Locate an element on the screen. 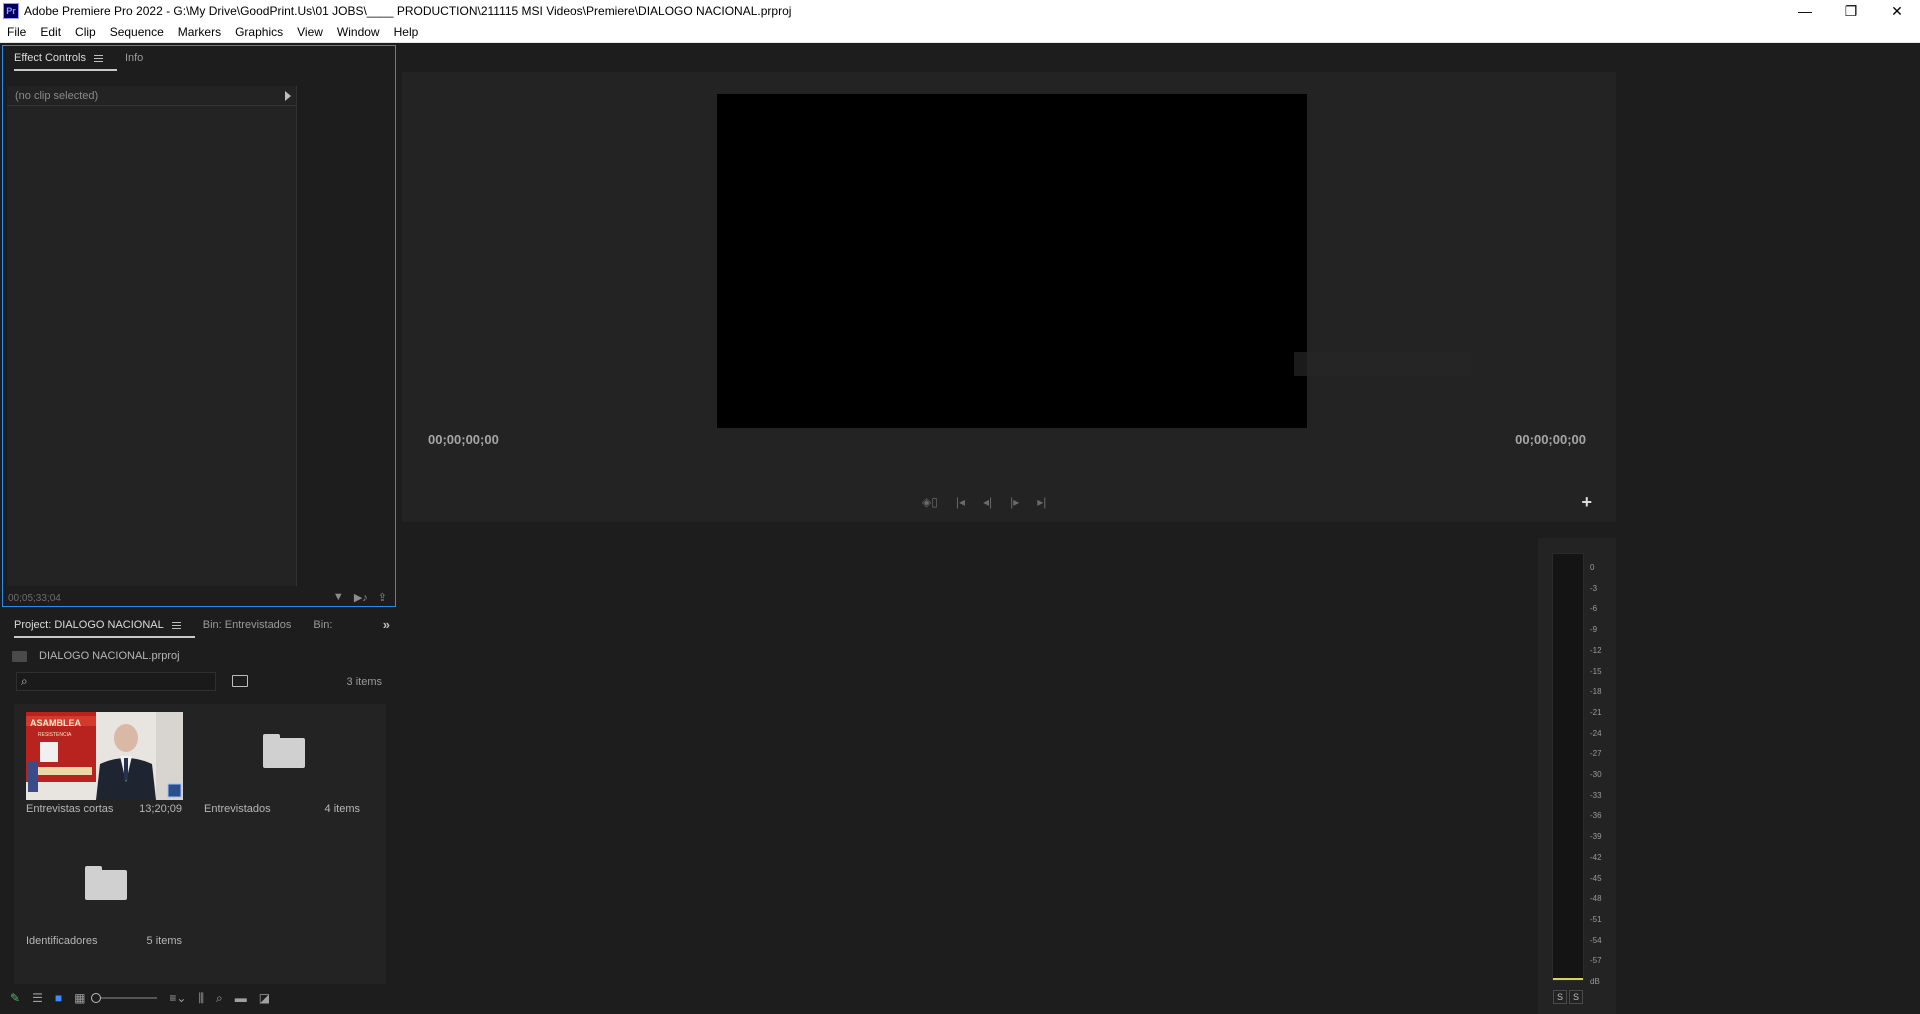 This screenshot has height=1014, width=1920. item-count-badge: 4 items is located at coordinates (342, 809).